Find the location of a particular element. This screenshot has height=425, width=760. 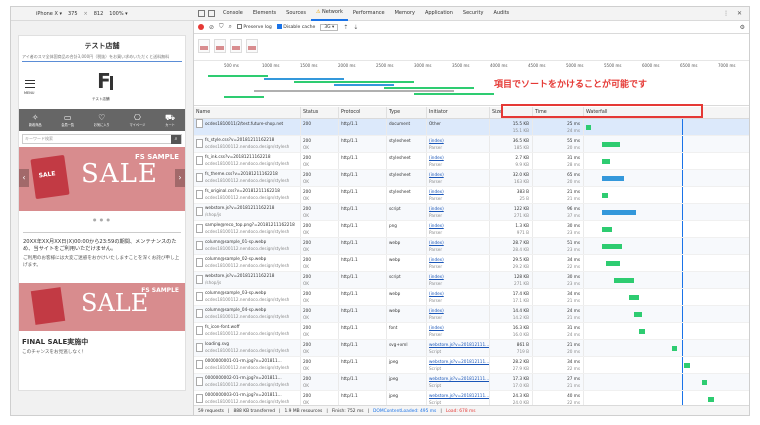

nav-new-items: ✧ 新着商品 is located at coordinates (35, 120).